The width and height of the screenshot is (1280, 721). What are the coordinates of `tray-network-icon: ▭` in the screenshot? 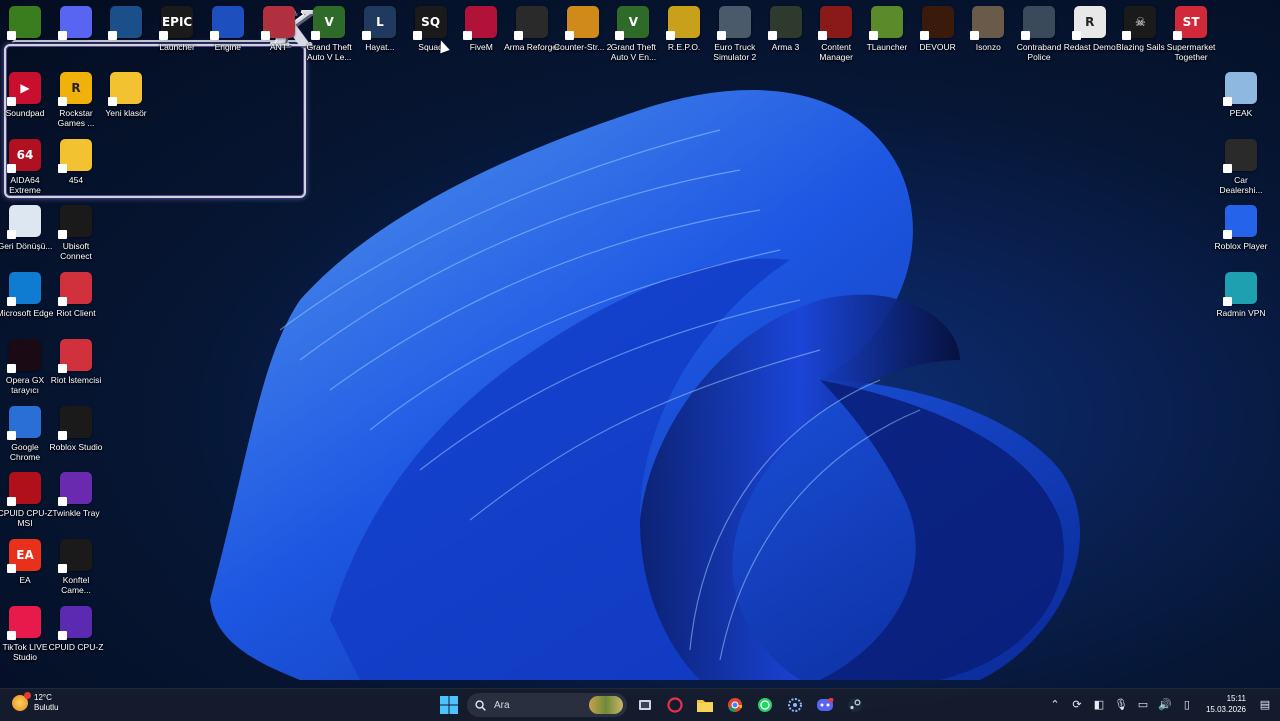 It's located at (1143, 704).